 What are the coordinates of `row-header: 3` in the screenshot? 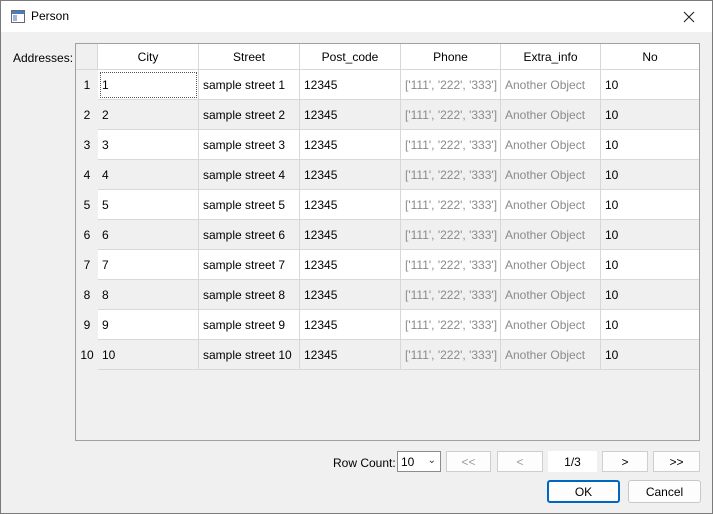 It's located at (87, 145).